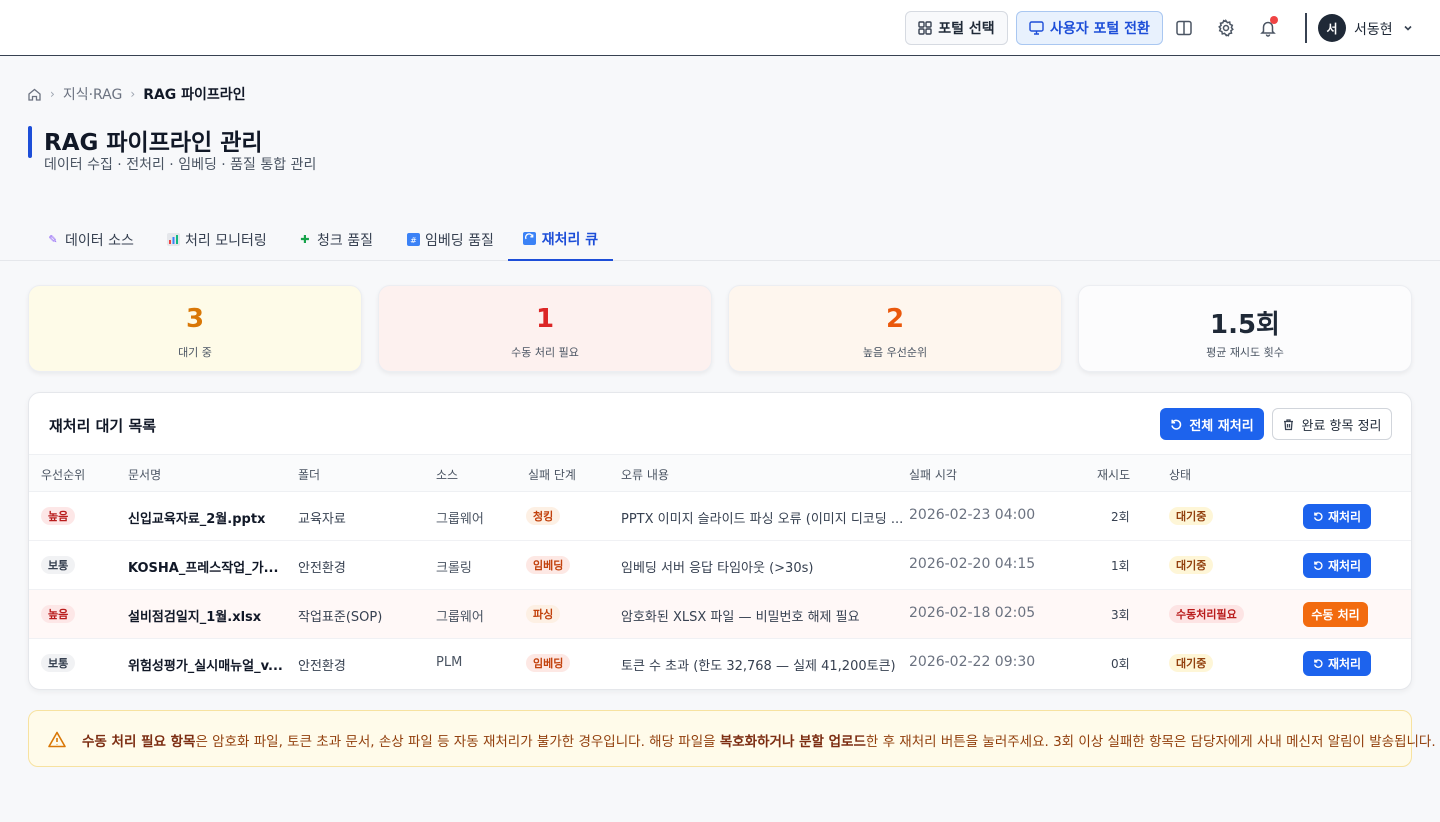 The height and width of the screenshot is (822, 1440). What do you see at coordinates (895, 319) in the screenshot?
I see `stat-value: 2` at bounding box center [895, 319].